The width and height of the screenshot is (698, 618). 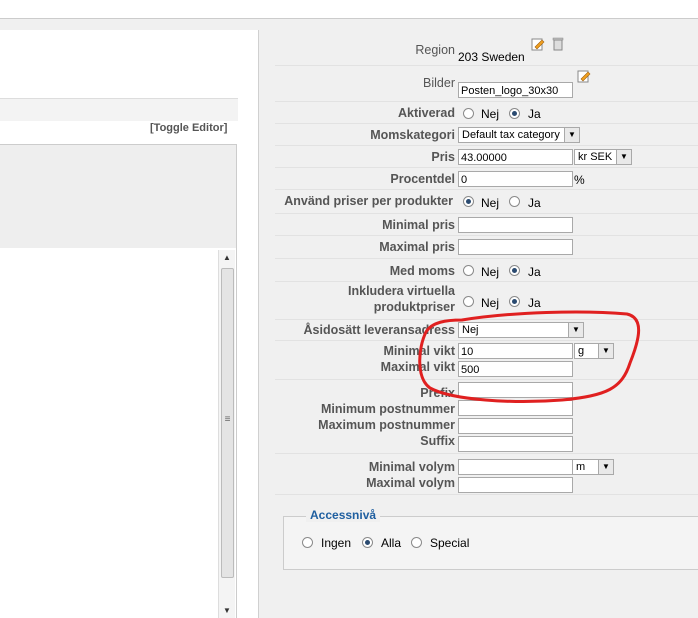 What do you see at coordinates (515, 426) in the screenshot?
I see `maximum-postnummer-field` at bounding box center [515, 426].